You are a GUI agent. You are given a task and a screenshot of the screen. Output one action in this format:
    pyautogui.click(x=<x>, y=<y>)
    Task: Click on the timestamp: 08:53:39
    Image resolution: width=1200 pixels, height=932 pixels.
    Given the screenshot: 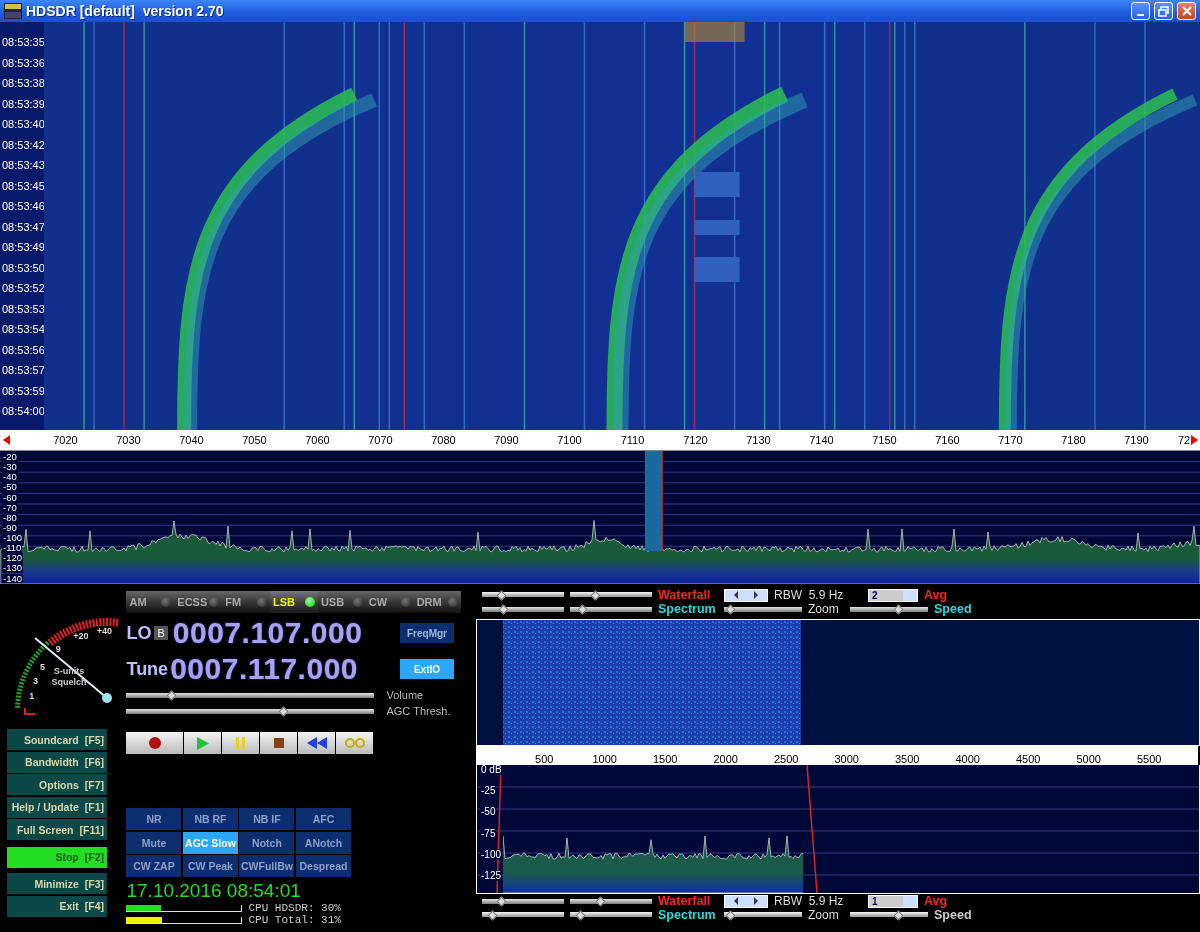 What is the action you would take?
    pyautogui.click(x=22, y=104)
    